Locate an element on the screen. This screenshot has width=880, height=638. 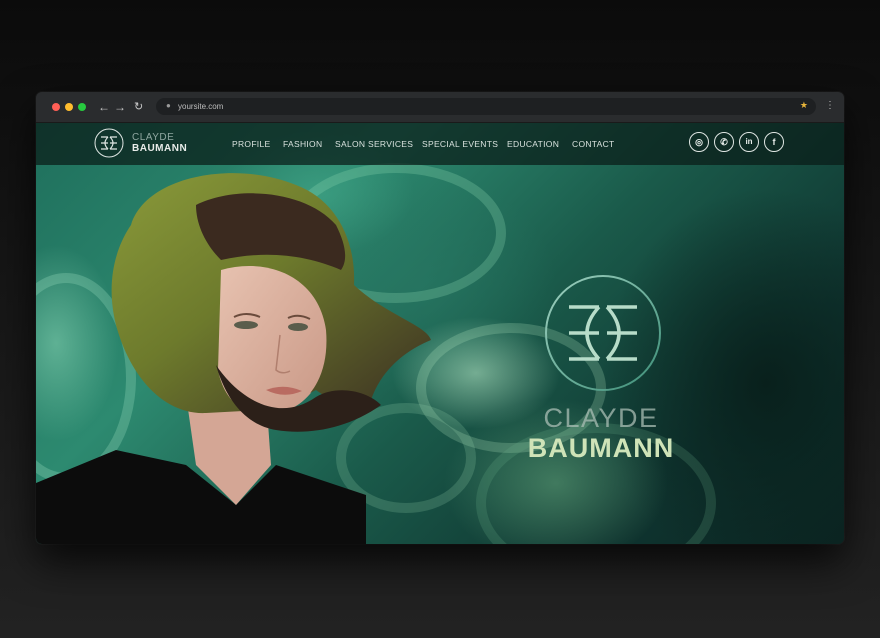
nav-link-special-events: SPECIAL EVENTS is located at coordinates (460, 144).